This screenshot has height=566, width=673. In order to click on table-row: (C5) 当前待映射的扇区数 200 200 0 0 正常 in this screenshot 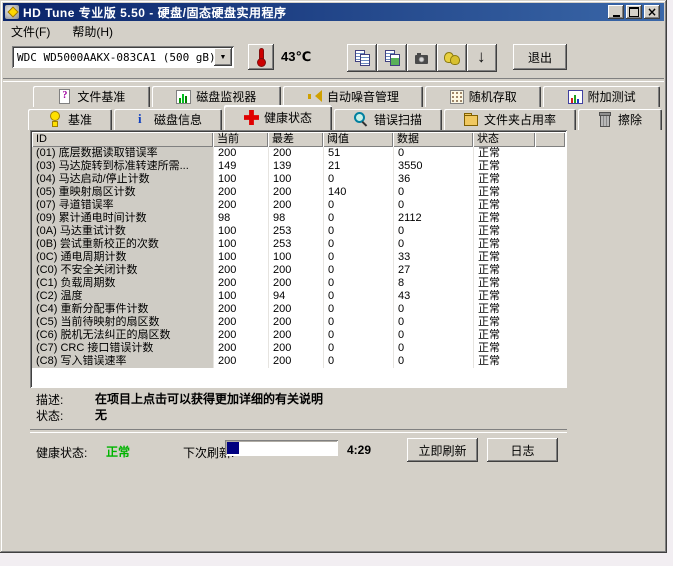, I will do `click(298, 322)`.